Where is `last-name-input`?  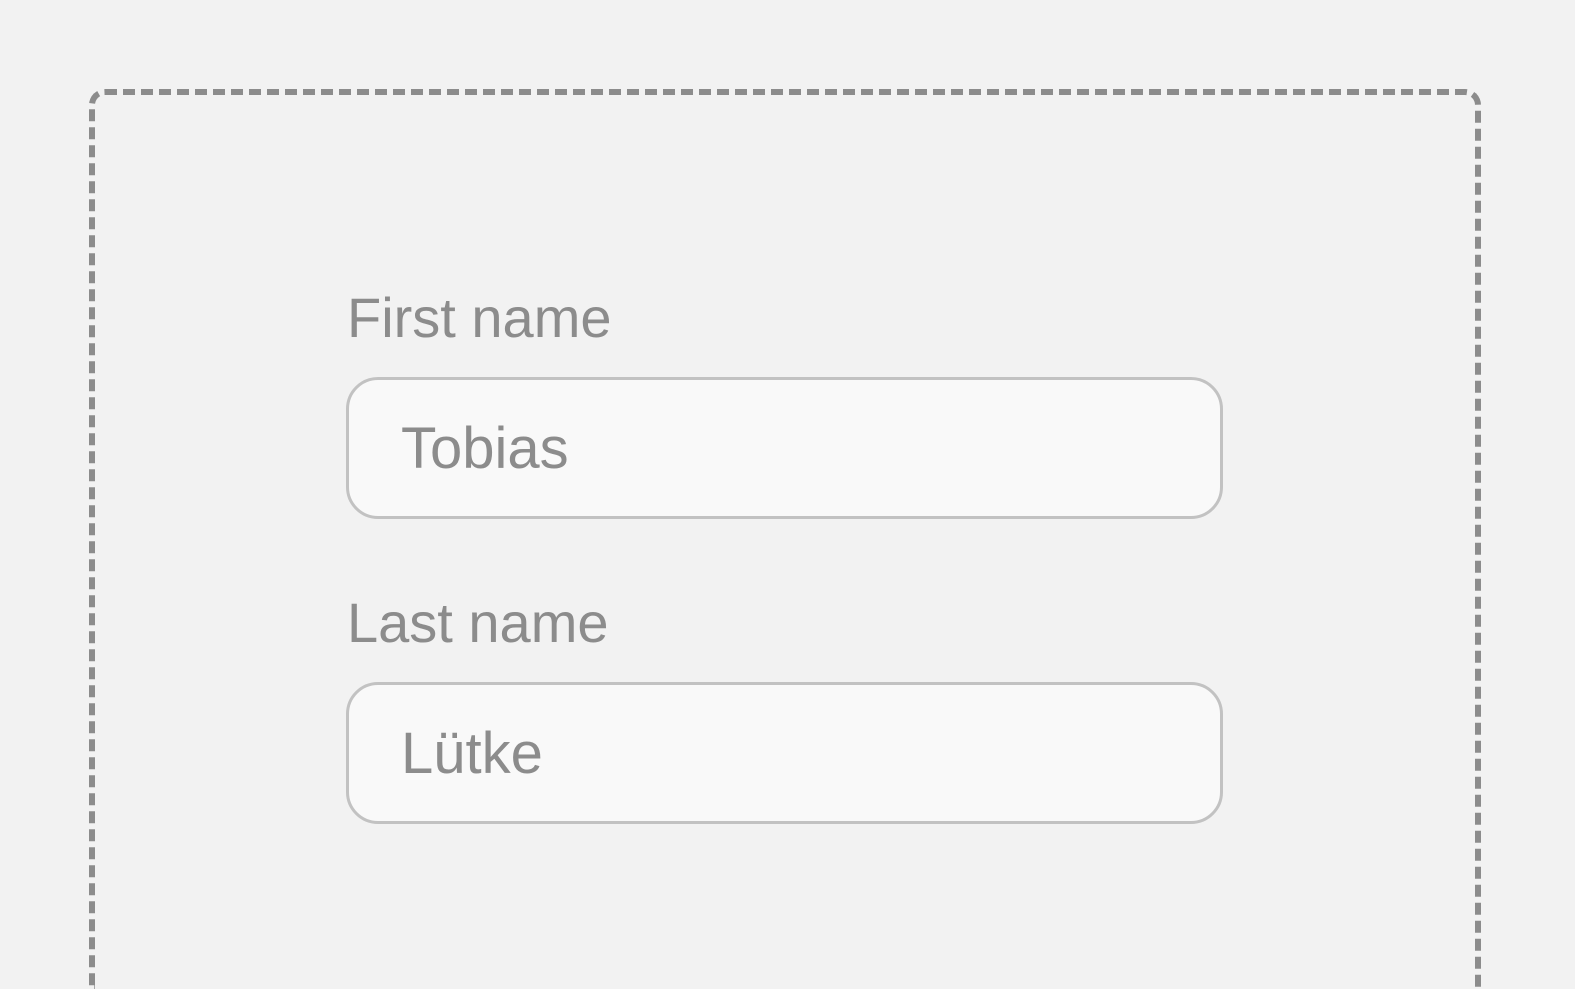 last-name-input is located at coordinates (784, 753).